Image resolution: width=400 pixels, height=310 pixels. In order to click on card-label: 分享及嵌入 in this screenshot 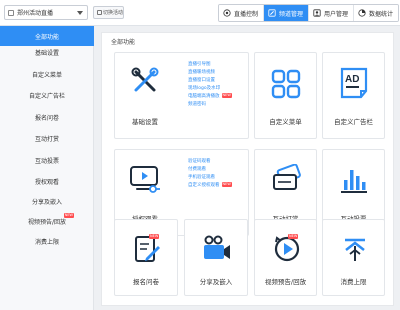, I will do `click(216, 282)`.